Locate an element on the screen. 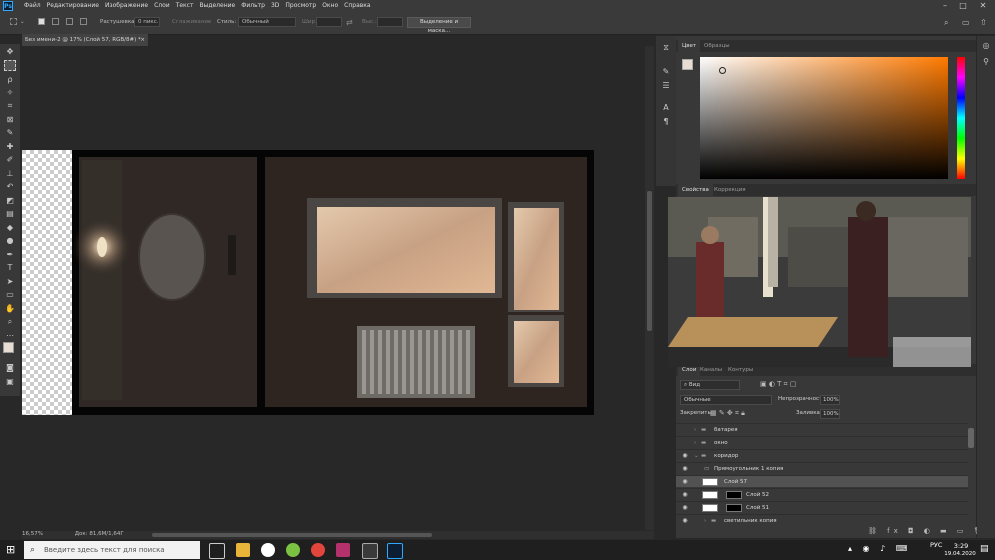  color-picker-field is located at coordinates (824, 118).